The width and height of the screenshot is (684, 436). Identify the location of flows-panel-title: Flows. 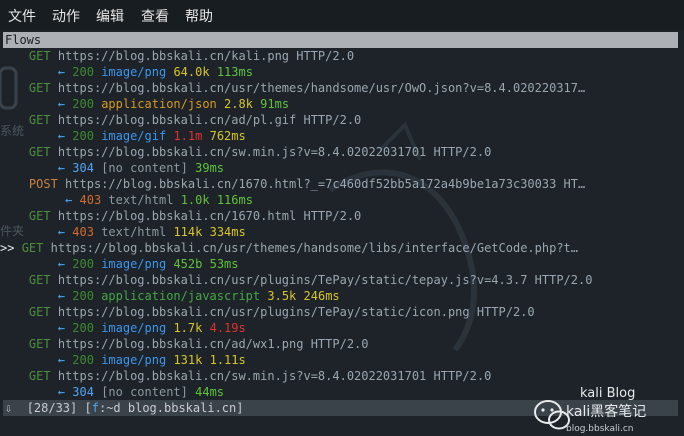
(340, 40).